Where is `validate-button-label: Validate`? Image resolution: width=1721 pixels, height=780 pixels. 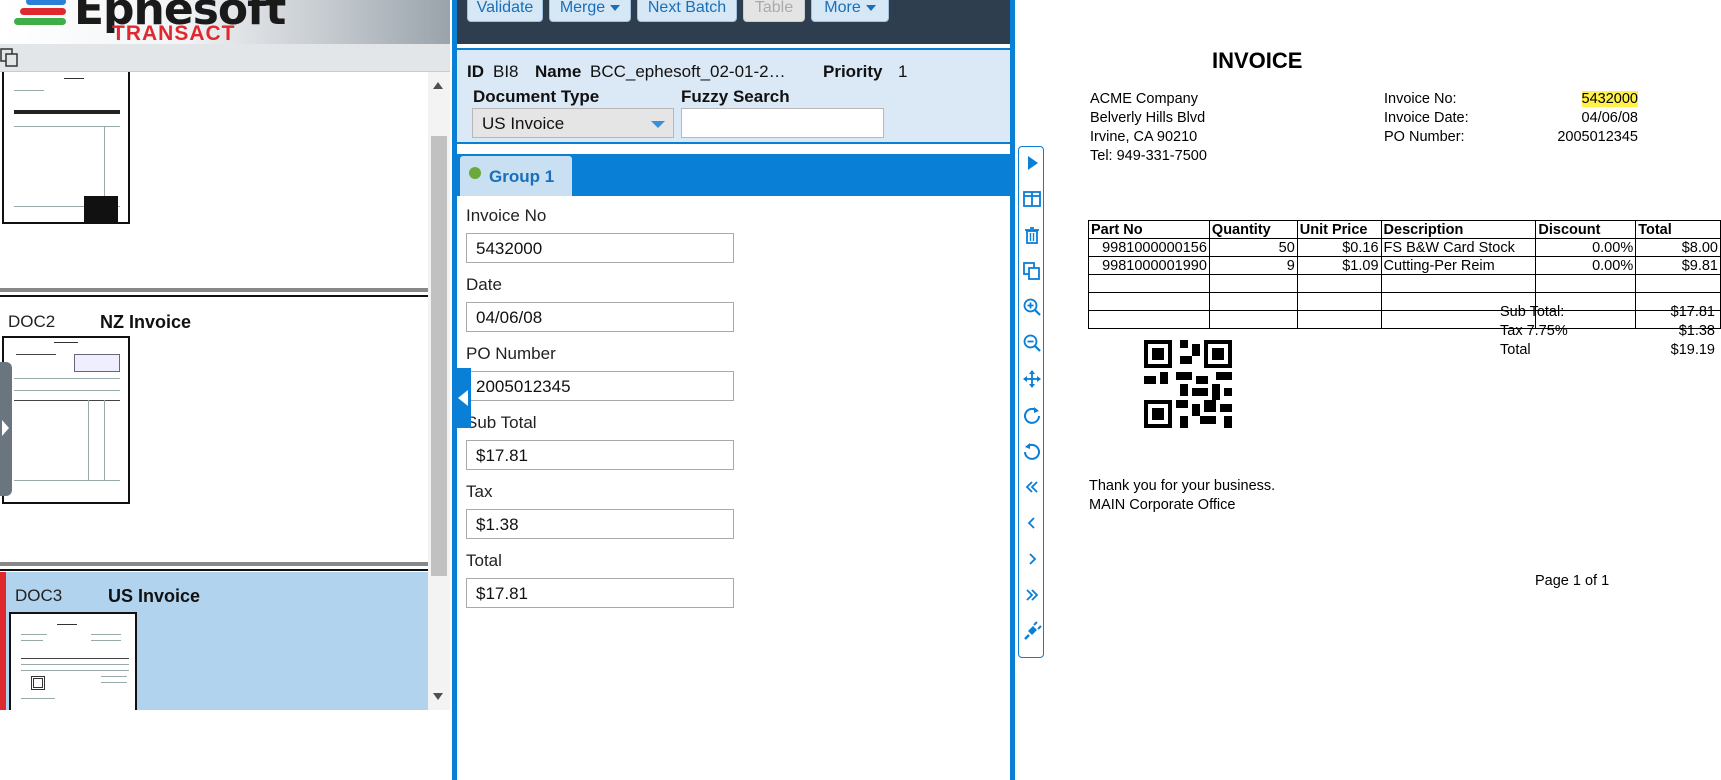 validate-button-label: Validate is located at coordinates (505, 8).